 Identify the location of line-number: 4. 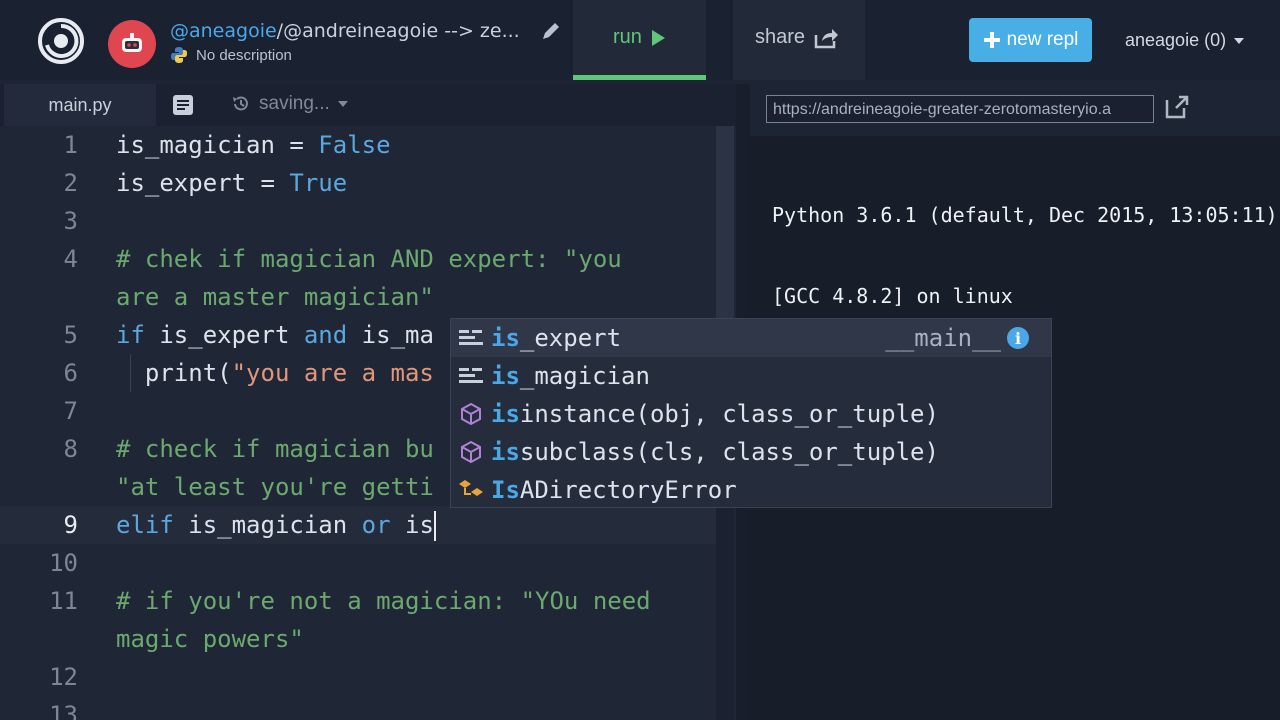
(70, 259).